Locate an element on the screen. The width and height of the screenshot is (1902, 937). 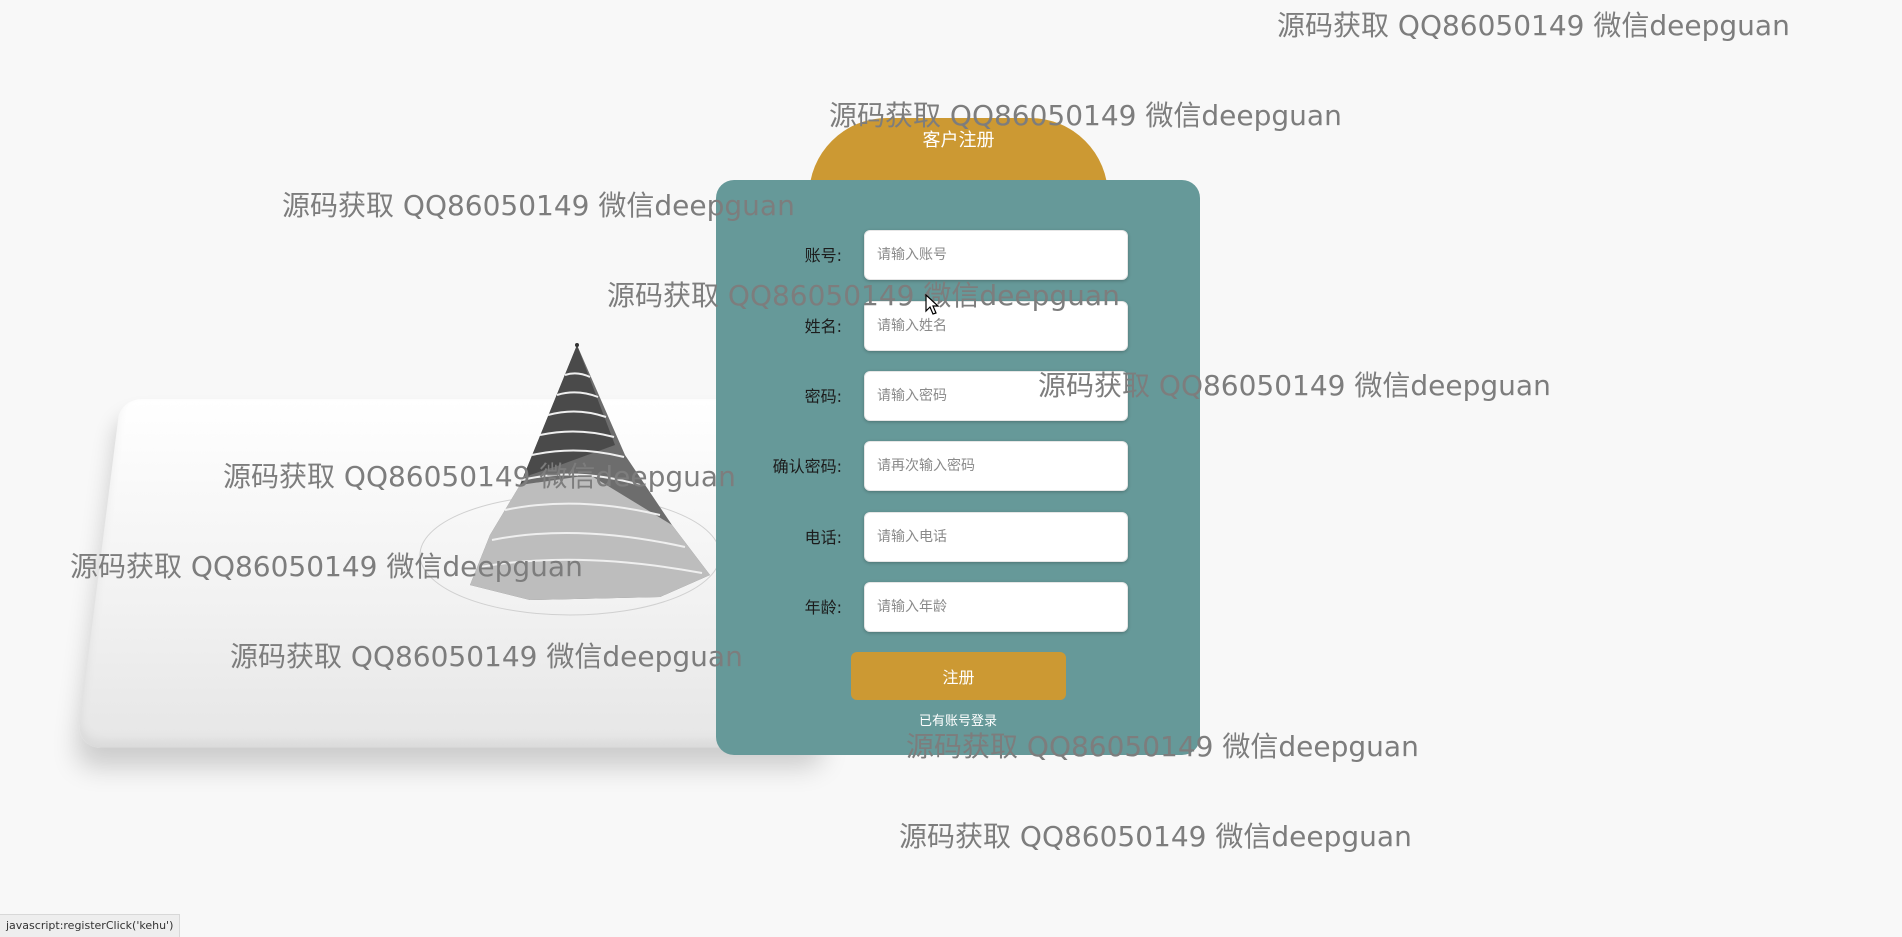
cursor-arrow-icon is located at coordinates (932, 304).